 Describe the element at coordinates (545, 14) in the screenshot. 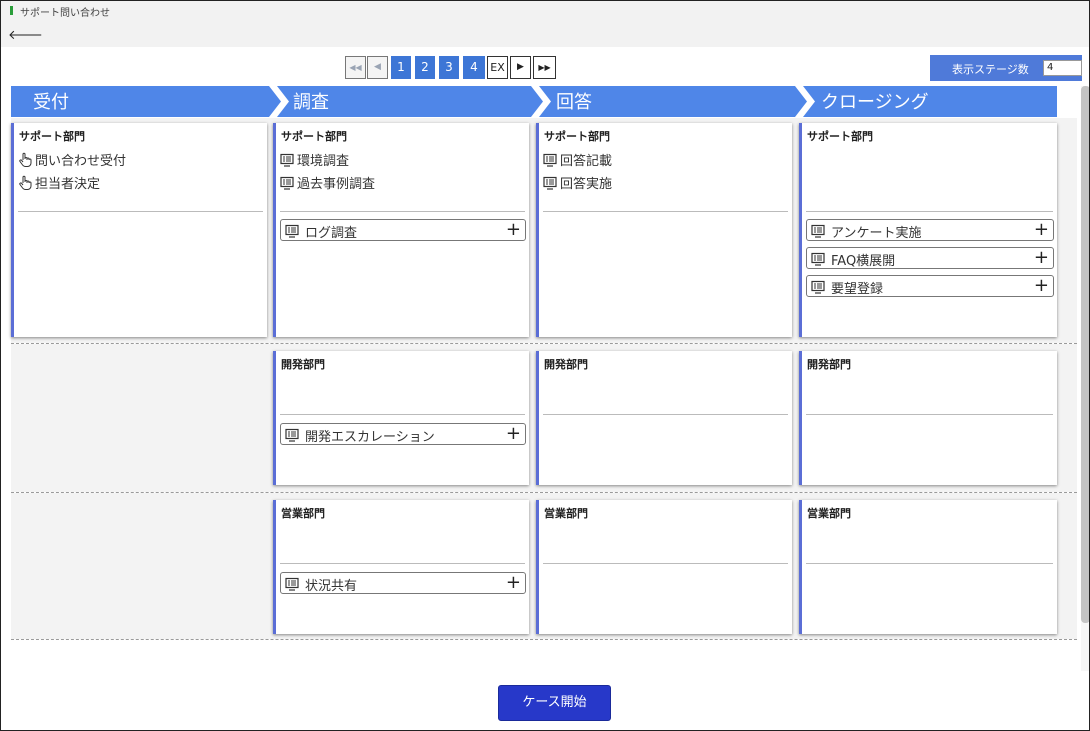

I see `title-bar: サポート問い合わせ` at that location.